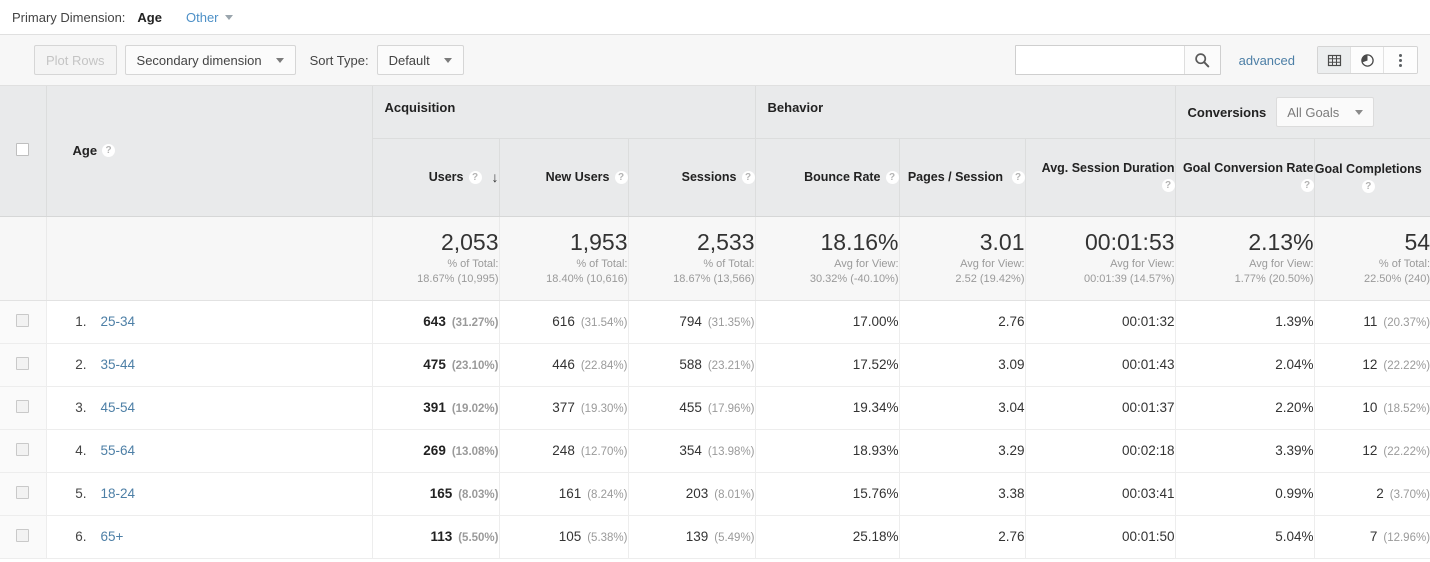 This screenshot has height=562, width=1430. I want to click on row-dimension-link: 55-64, so click(118, 450).